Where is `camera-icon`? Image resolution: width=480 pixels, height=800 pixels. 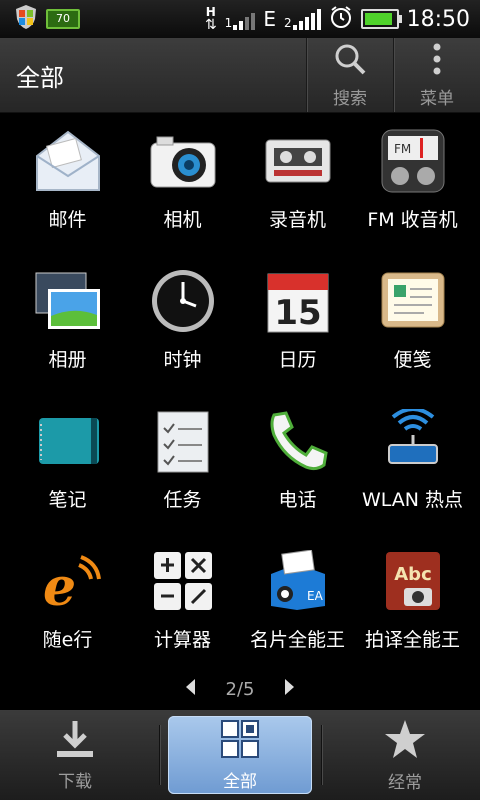
camera-icon is located at coordinates (183, 161).